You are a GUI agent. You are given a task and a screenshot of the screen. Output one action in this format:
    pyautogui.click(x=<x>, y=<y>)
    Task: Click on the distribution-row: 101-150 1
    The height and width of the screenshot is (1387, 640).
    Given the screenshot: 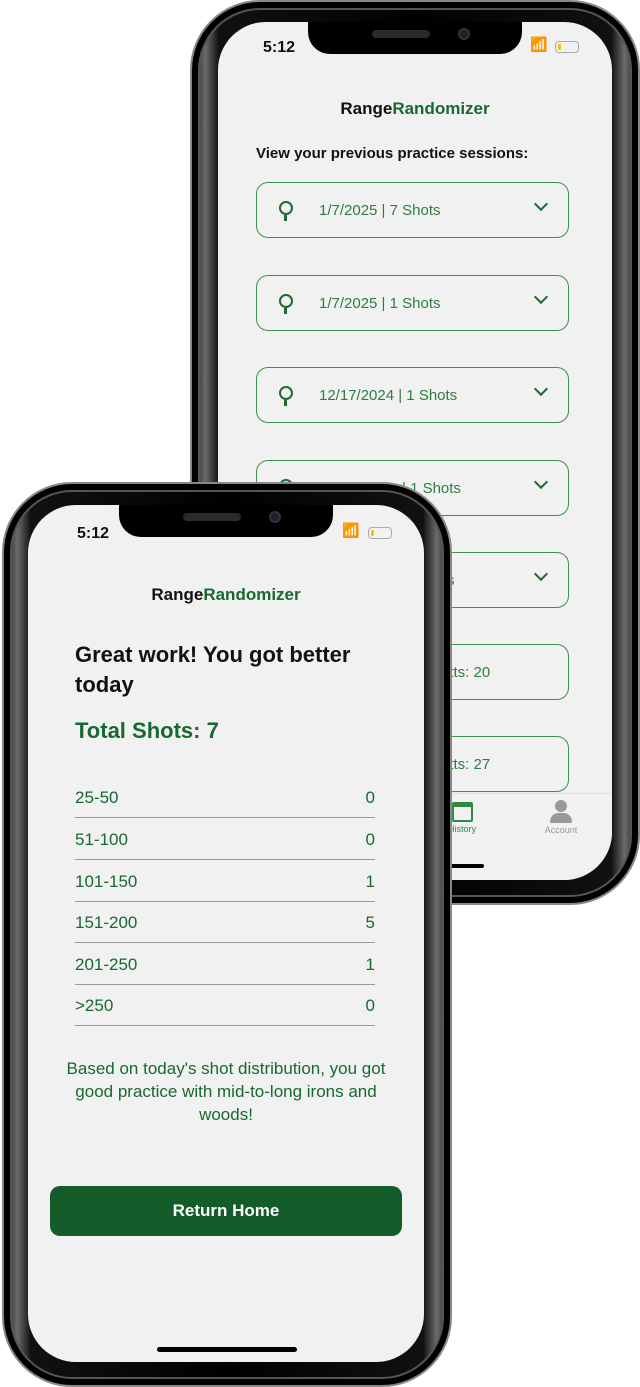 What is the action you would take?
    pyautogui.click(x=225, y=881)
    